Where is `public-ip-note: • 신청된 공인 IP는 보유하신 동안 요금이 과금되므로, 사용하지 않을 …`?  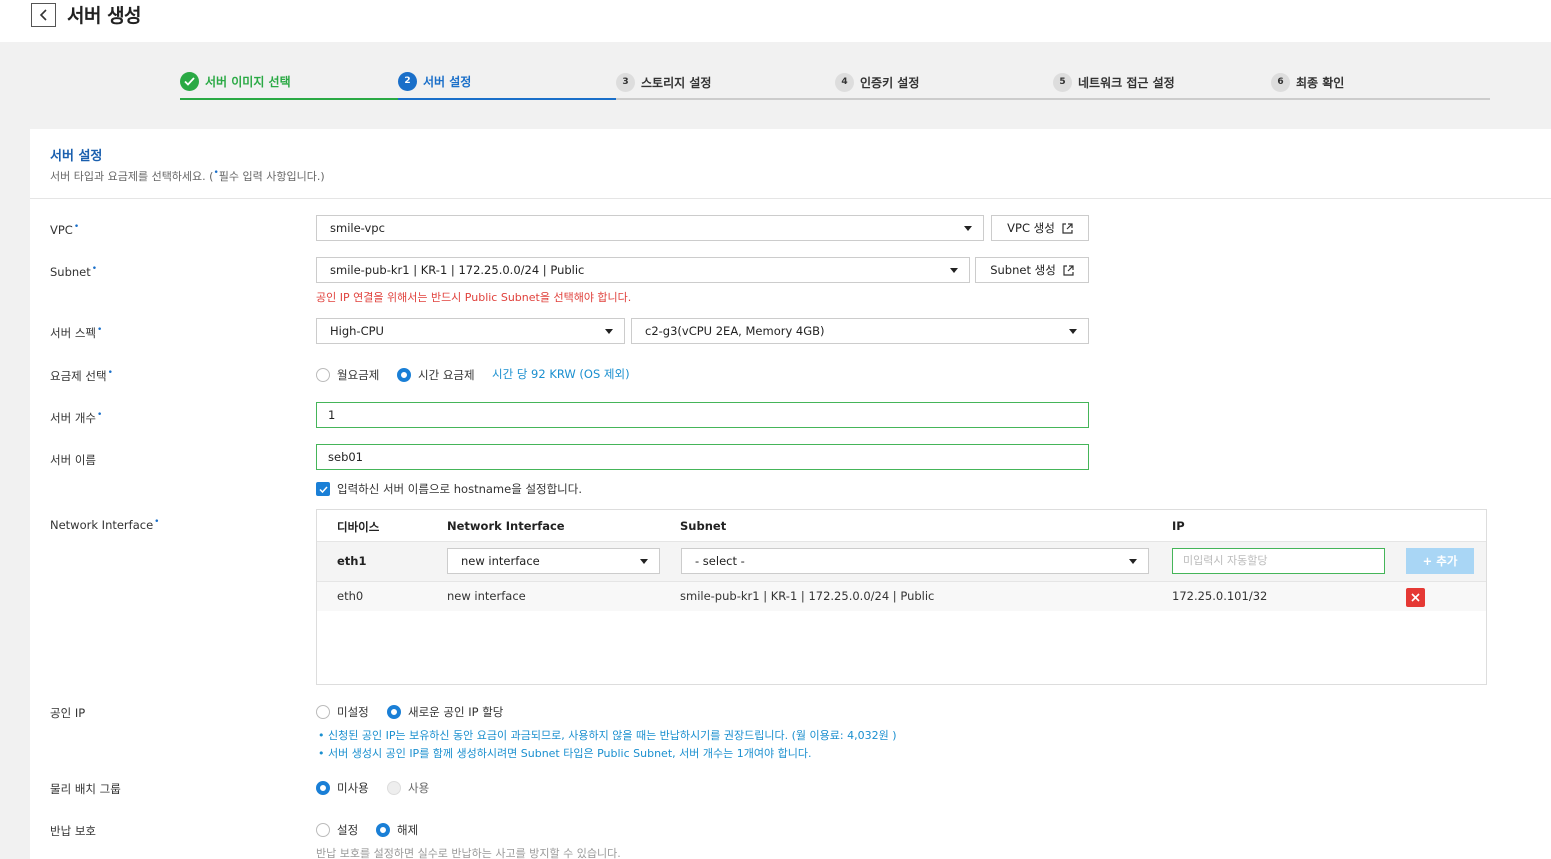 public-ip-note: • 신청된 공인 IP는 보유하신 동안 요금이 과금되므로, 사용하지 않을 … is located at coordinates (607, 735).